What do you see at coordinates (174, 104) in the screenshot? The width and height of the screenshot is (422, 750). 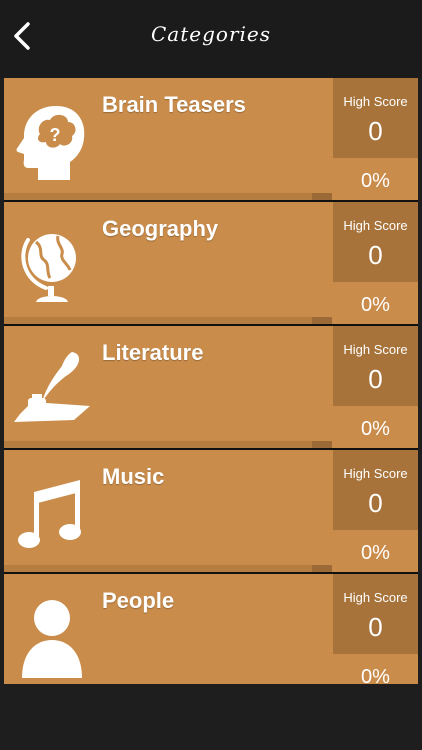 I see `category-name: Brain Teasers` at bounding box center [174, 104].